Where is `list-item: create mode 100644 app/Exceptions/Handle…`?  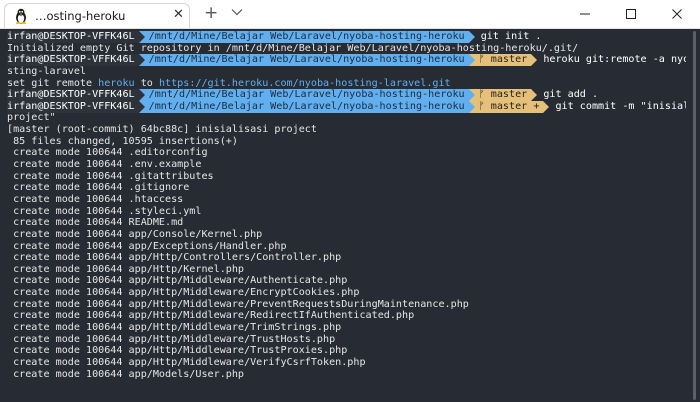
list-item: create mode 100644 app/Exceptions/Handle… is located at coordinates (147, 246).